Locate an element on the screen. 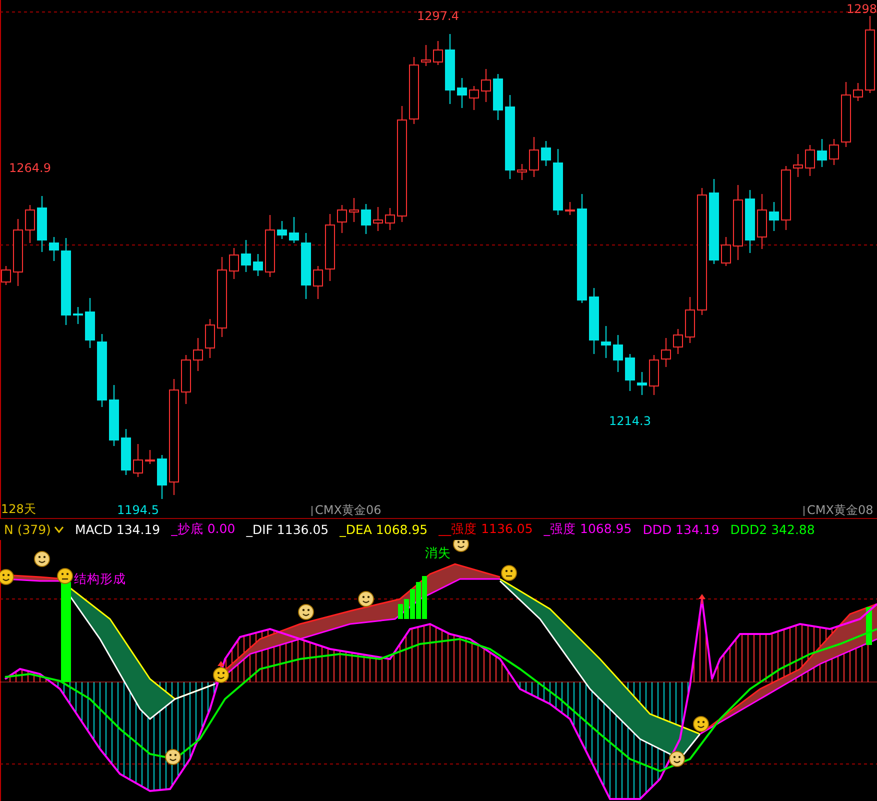  indicator-readout: DDD 134.19 is located at coordinates (681, 529).